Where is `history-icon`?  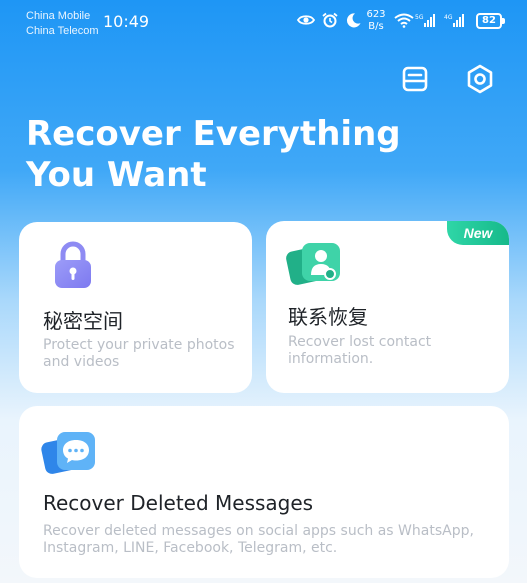 history-icon is located at coordinates (415, 79).